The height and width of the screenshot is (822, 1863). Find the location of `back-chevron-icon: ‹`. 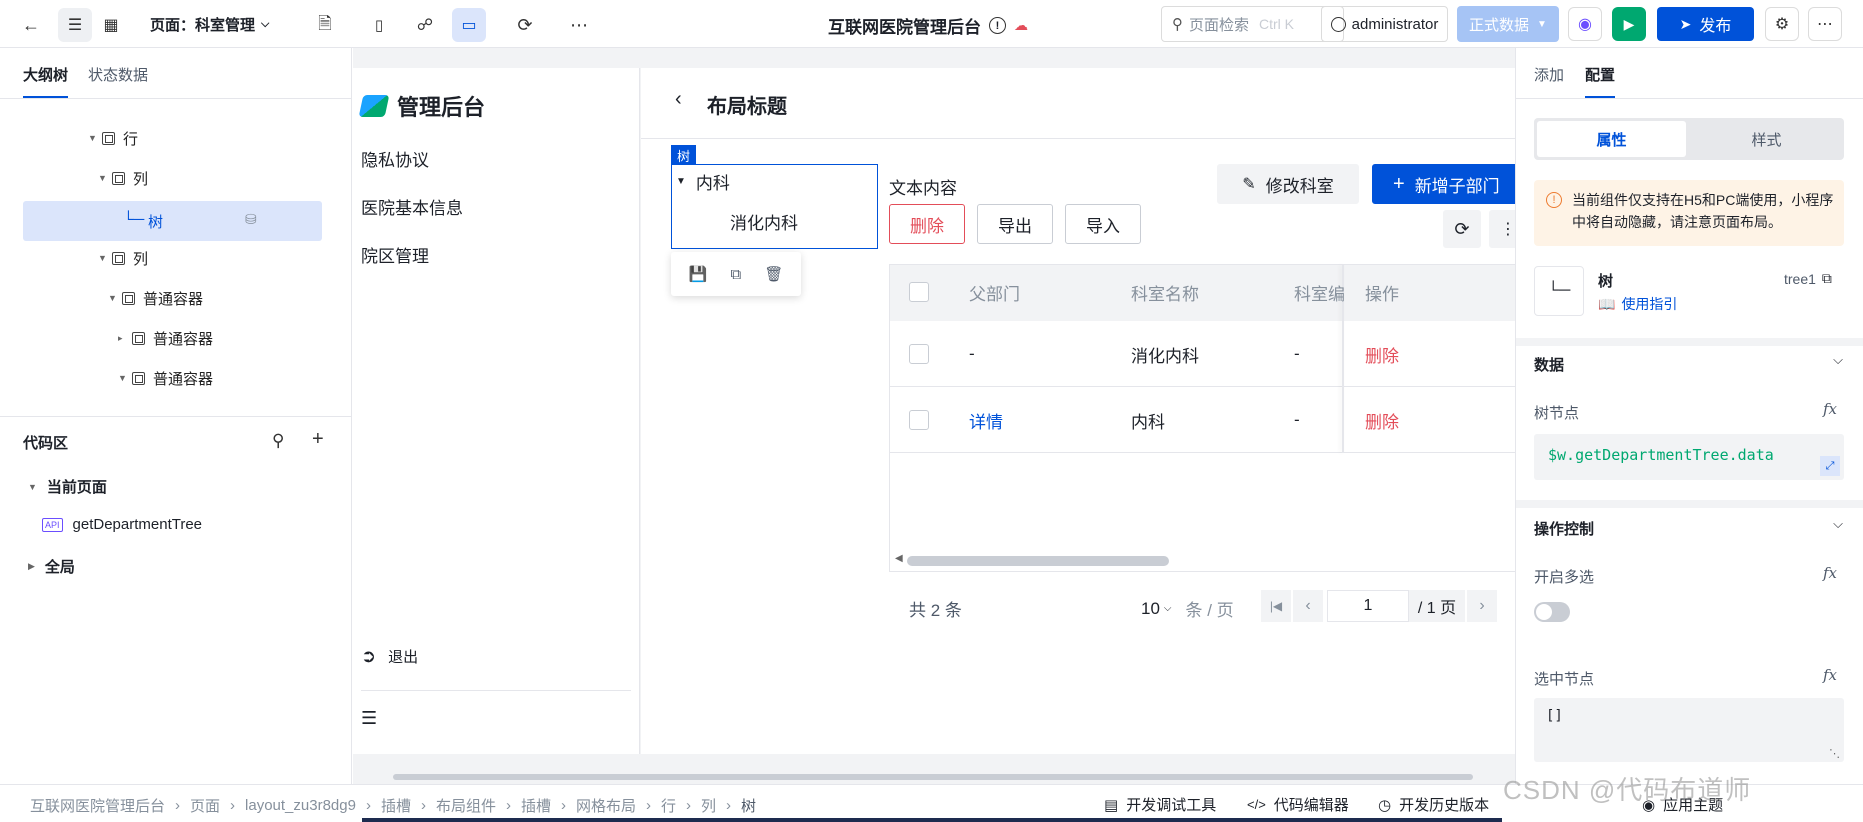

back-chevron-icon: ‹ is located at coordinates (678, 99).